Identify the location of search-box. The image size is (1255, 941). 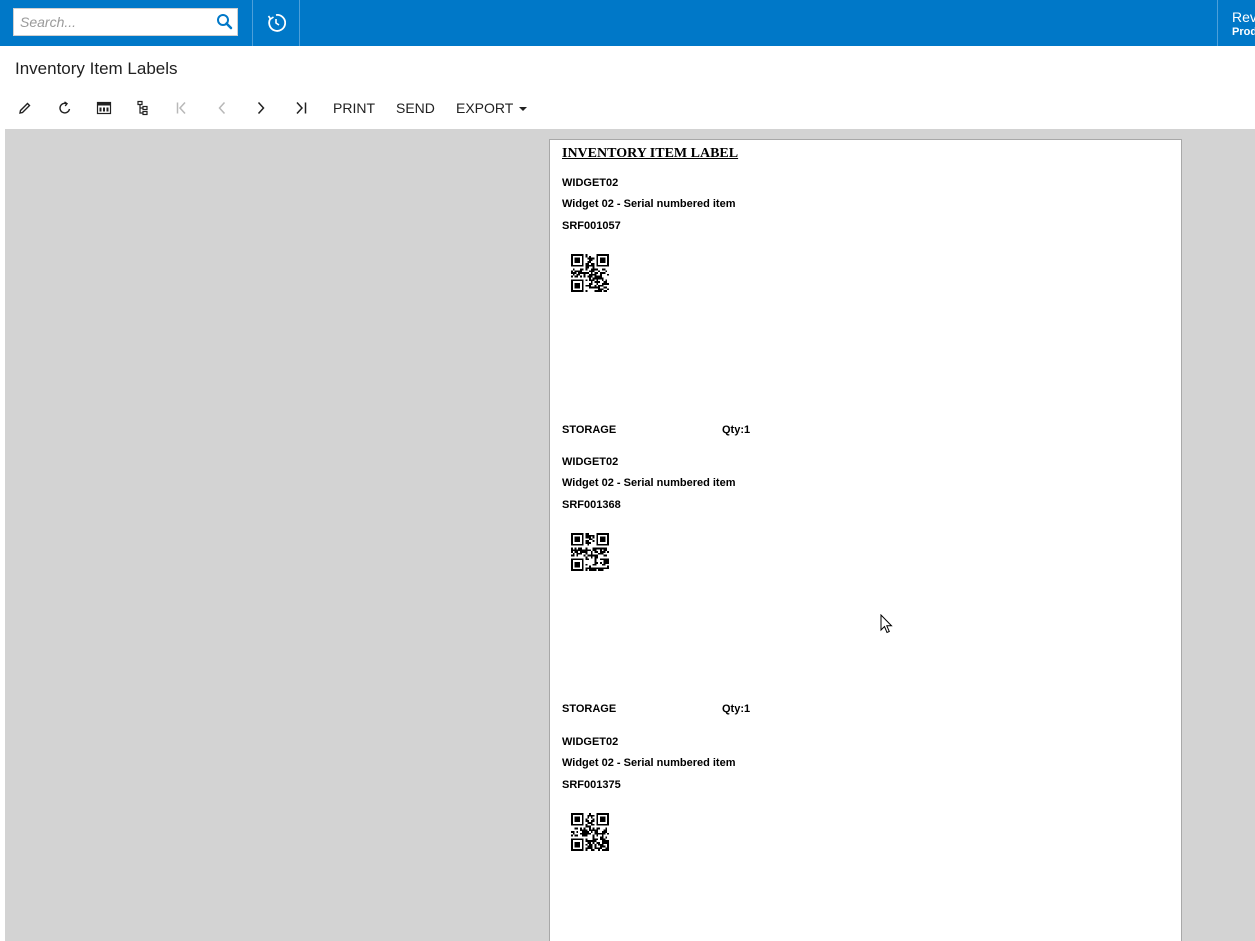
(125, 22).